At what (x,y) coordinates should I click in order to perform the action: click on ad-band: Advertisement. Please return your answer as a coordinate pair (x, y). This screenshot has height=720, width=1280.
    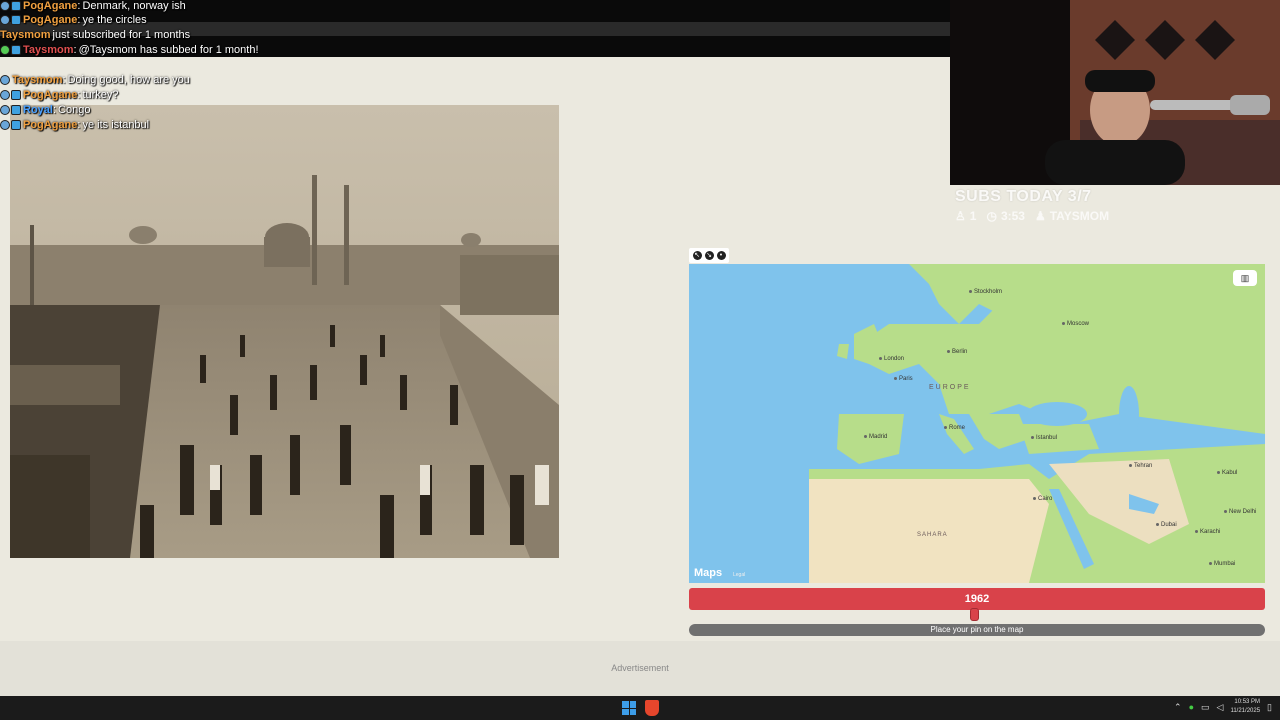
    Looking at the image, I should click on (640, 668).